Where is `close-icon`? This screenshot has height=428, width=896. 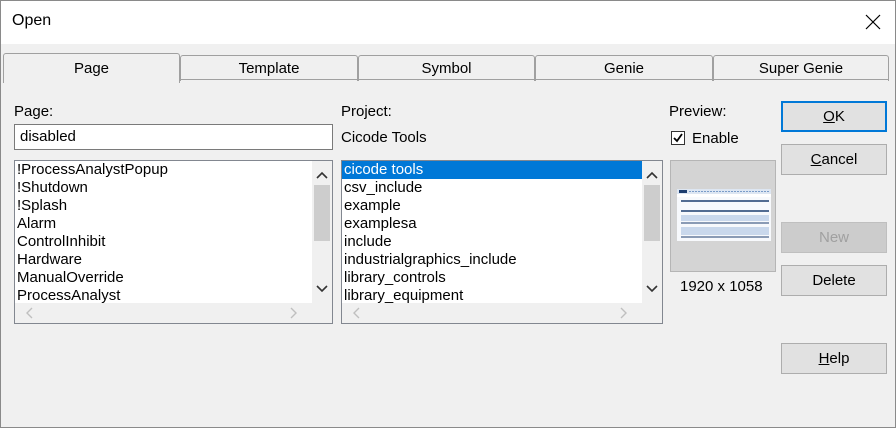 close-icon is located at coordinates (873, 22).